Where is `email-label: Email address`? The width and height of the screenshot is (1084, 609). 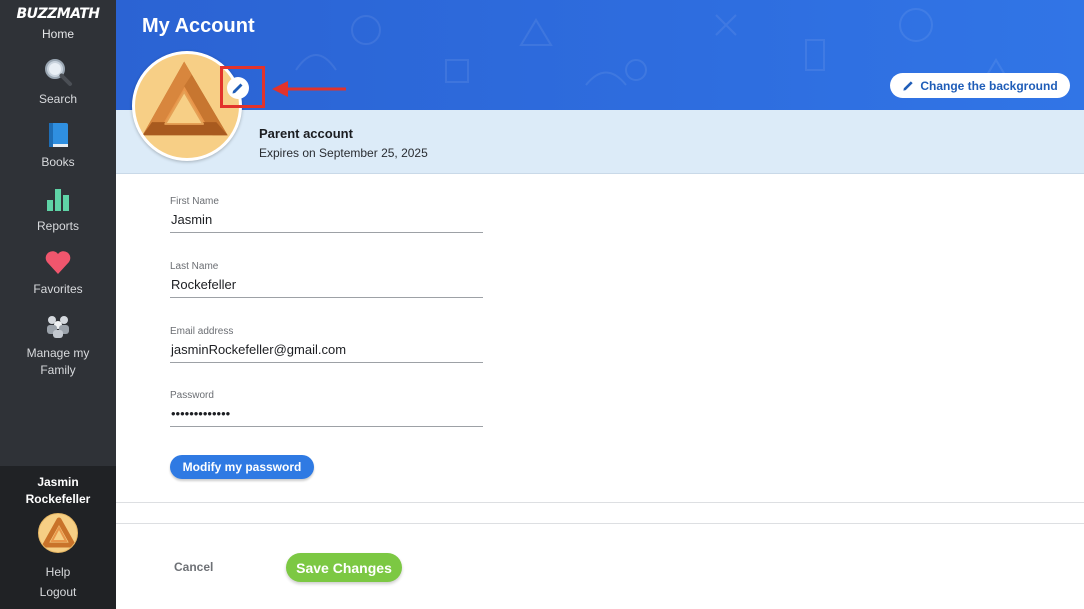
email-label: Email address is located at coordinates (202, 331).